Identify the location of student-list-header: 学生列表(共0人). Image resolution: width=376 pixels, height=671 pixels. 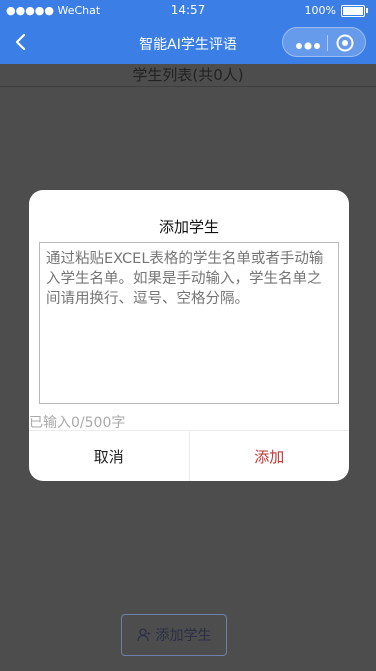
(188, 75).